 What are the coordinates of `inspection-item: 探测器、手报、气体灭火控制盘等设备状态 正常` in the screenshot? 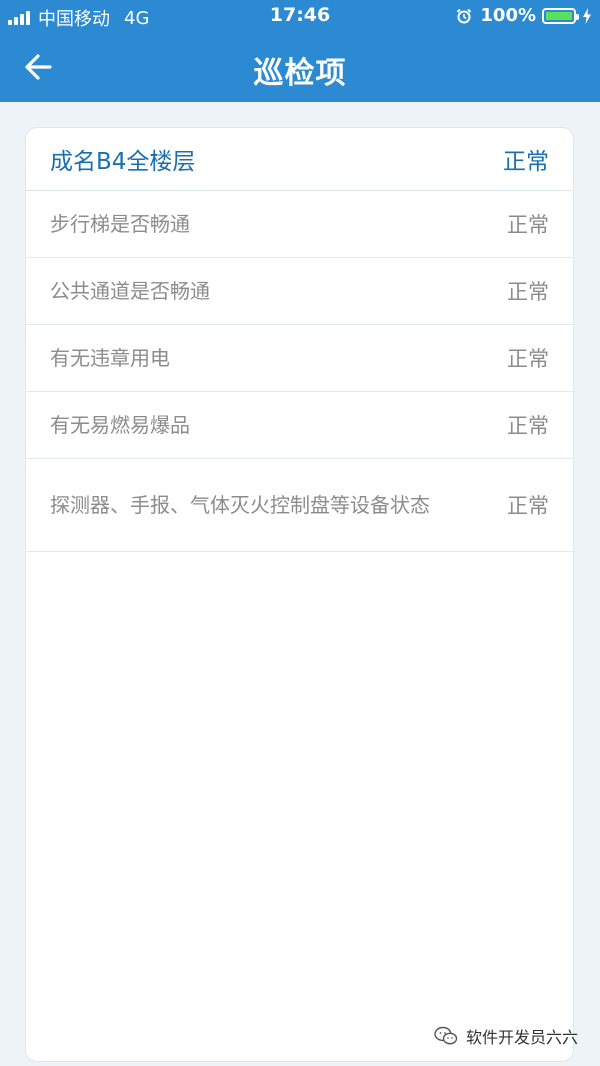 It's located at (299, 505).